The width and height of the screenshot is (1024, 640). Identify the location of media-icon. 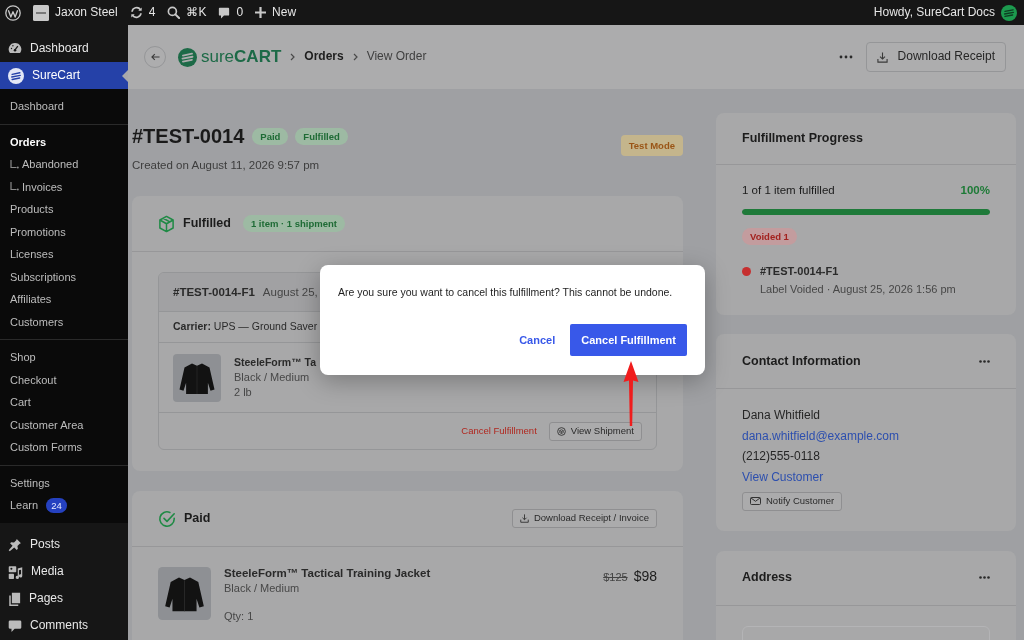
(15, 572).